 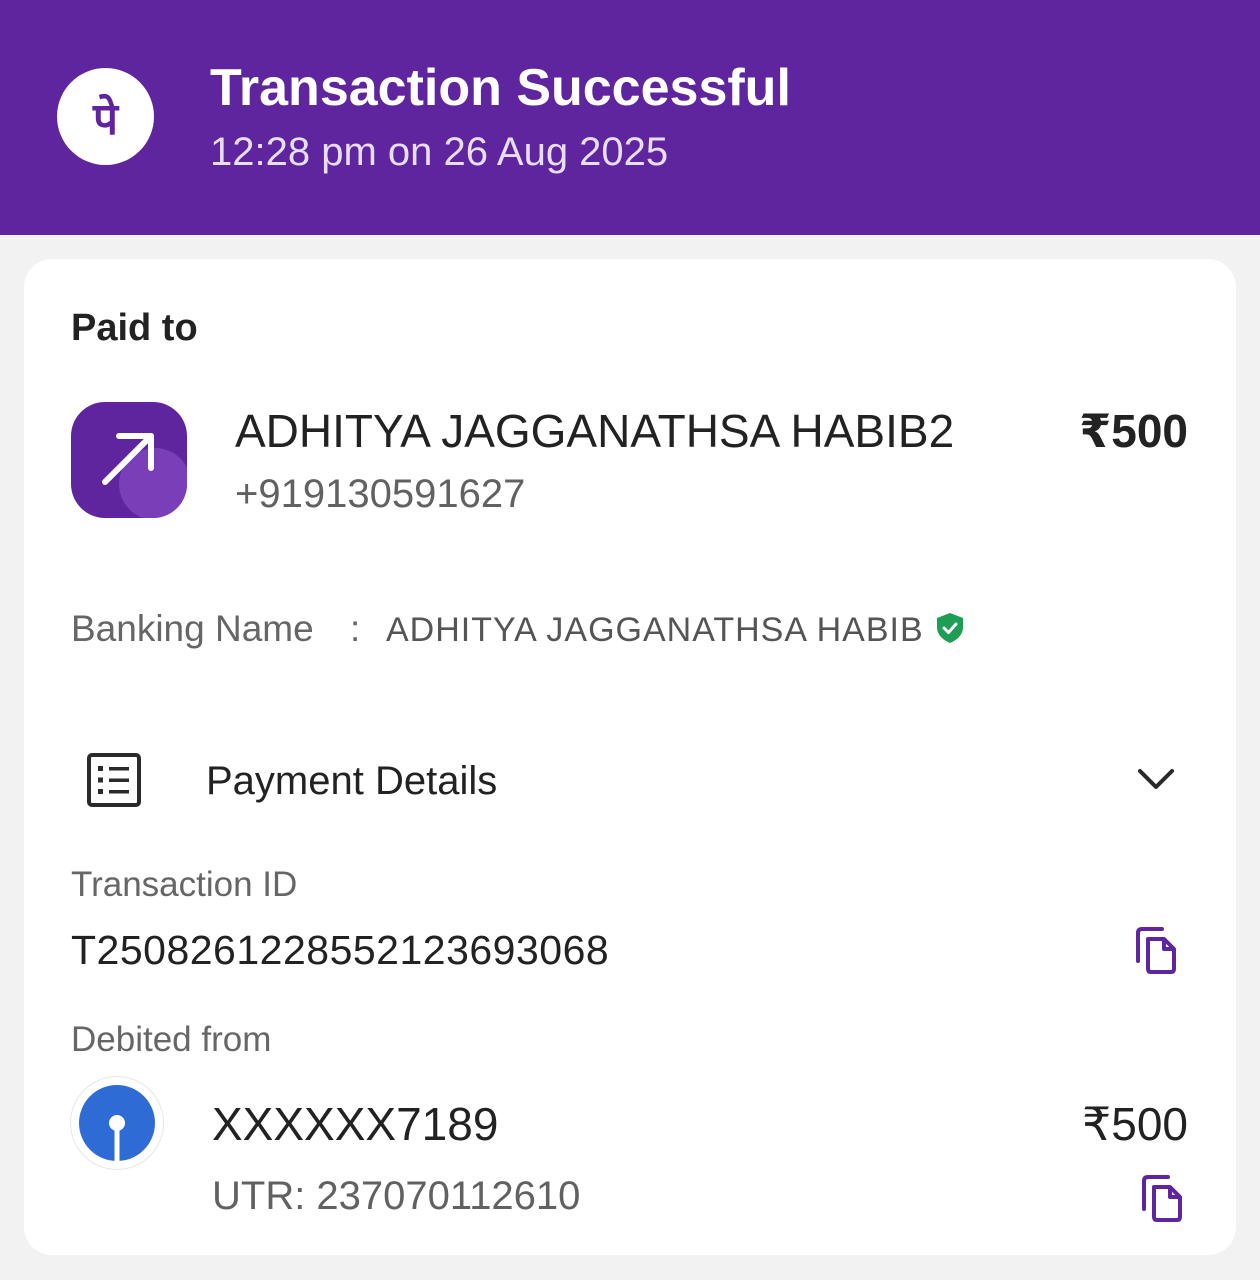 What do you see at coordinates (500, 88) in the screenshot?
I see `page-title: Transaction Successful` at bounding box center [500, 88].